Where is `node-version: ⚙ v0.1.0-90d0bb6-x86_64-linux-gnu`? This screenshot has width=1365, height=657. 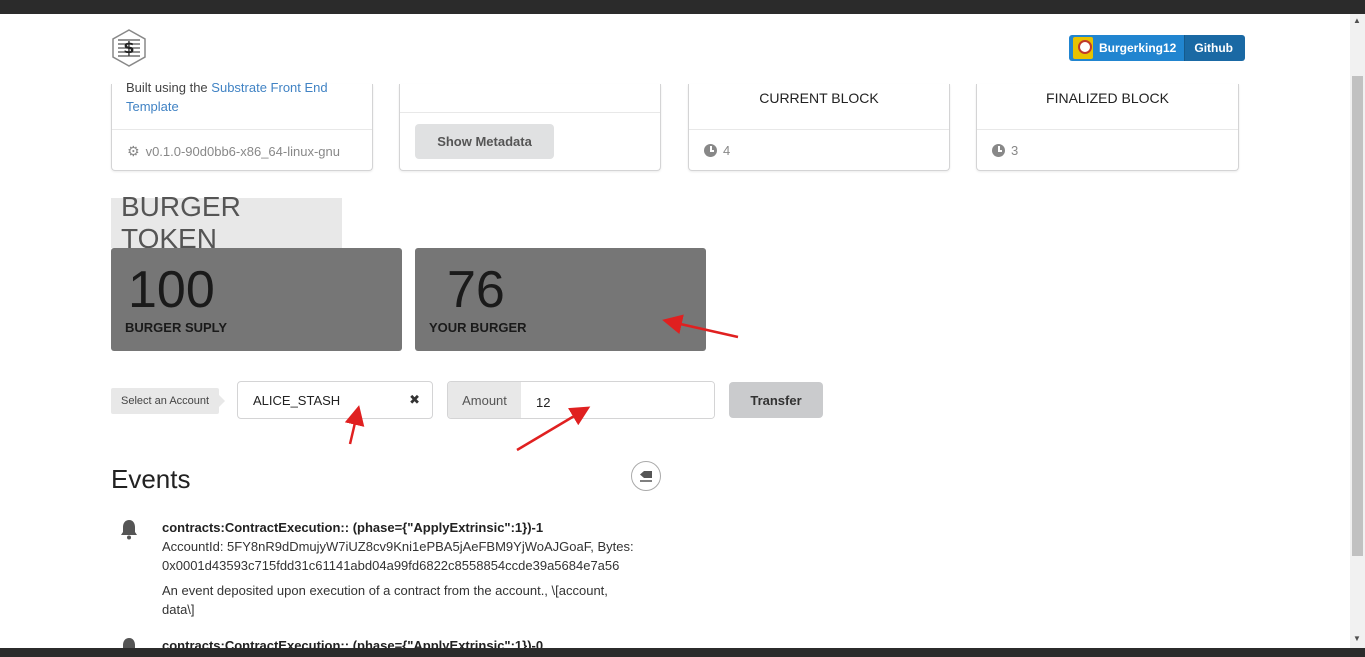
node-version: ⚙ v0.1.0-90d0bb6-x86_64-linux-gnu is located at coordinates (233, 151).